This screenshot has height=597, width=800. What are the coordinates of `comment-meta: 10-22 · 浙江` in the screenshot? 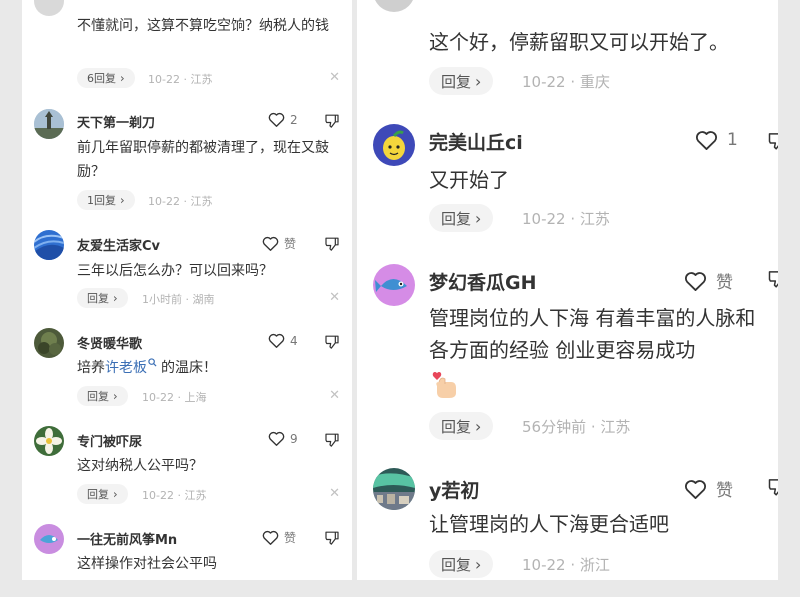 It's located at (566, 565).